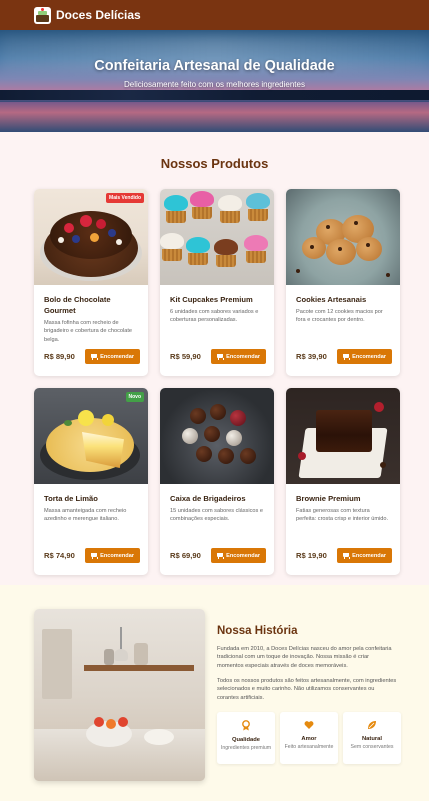  Describe the element at coordinates (214, 15) in the screenshot. I see `top-navbar: Doces Delícias` at that location.